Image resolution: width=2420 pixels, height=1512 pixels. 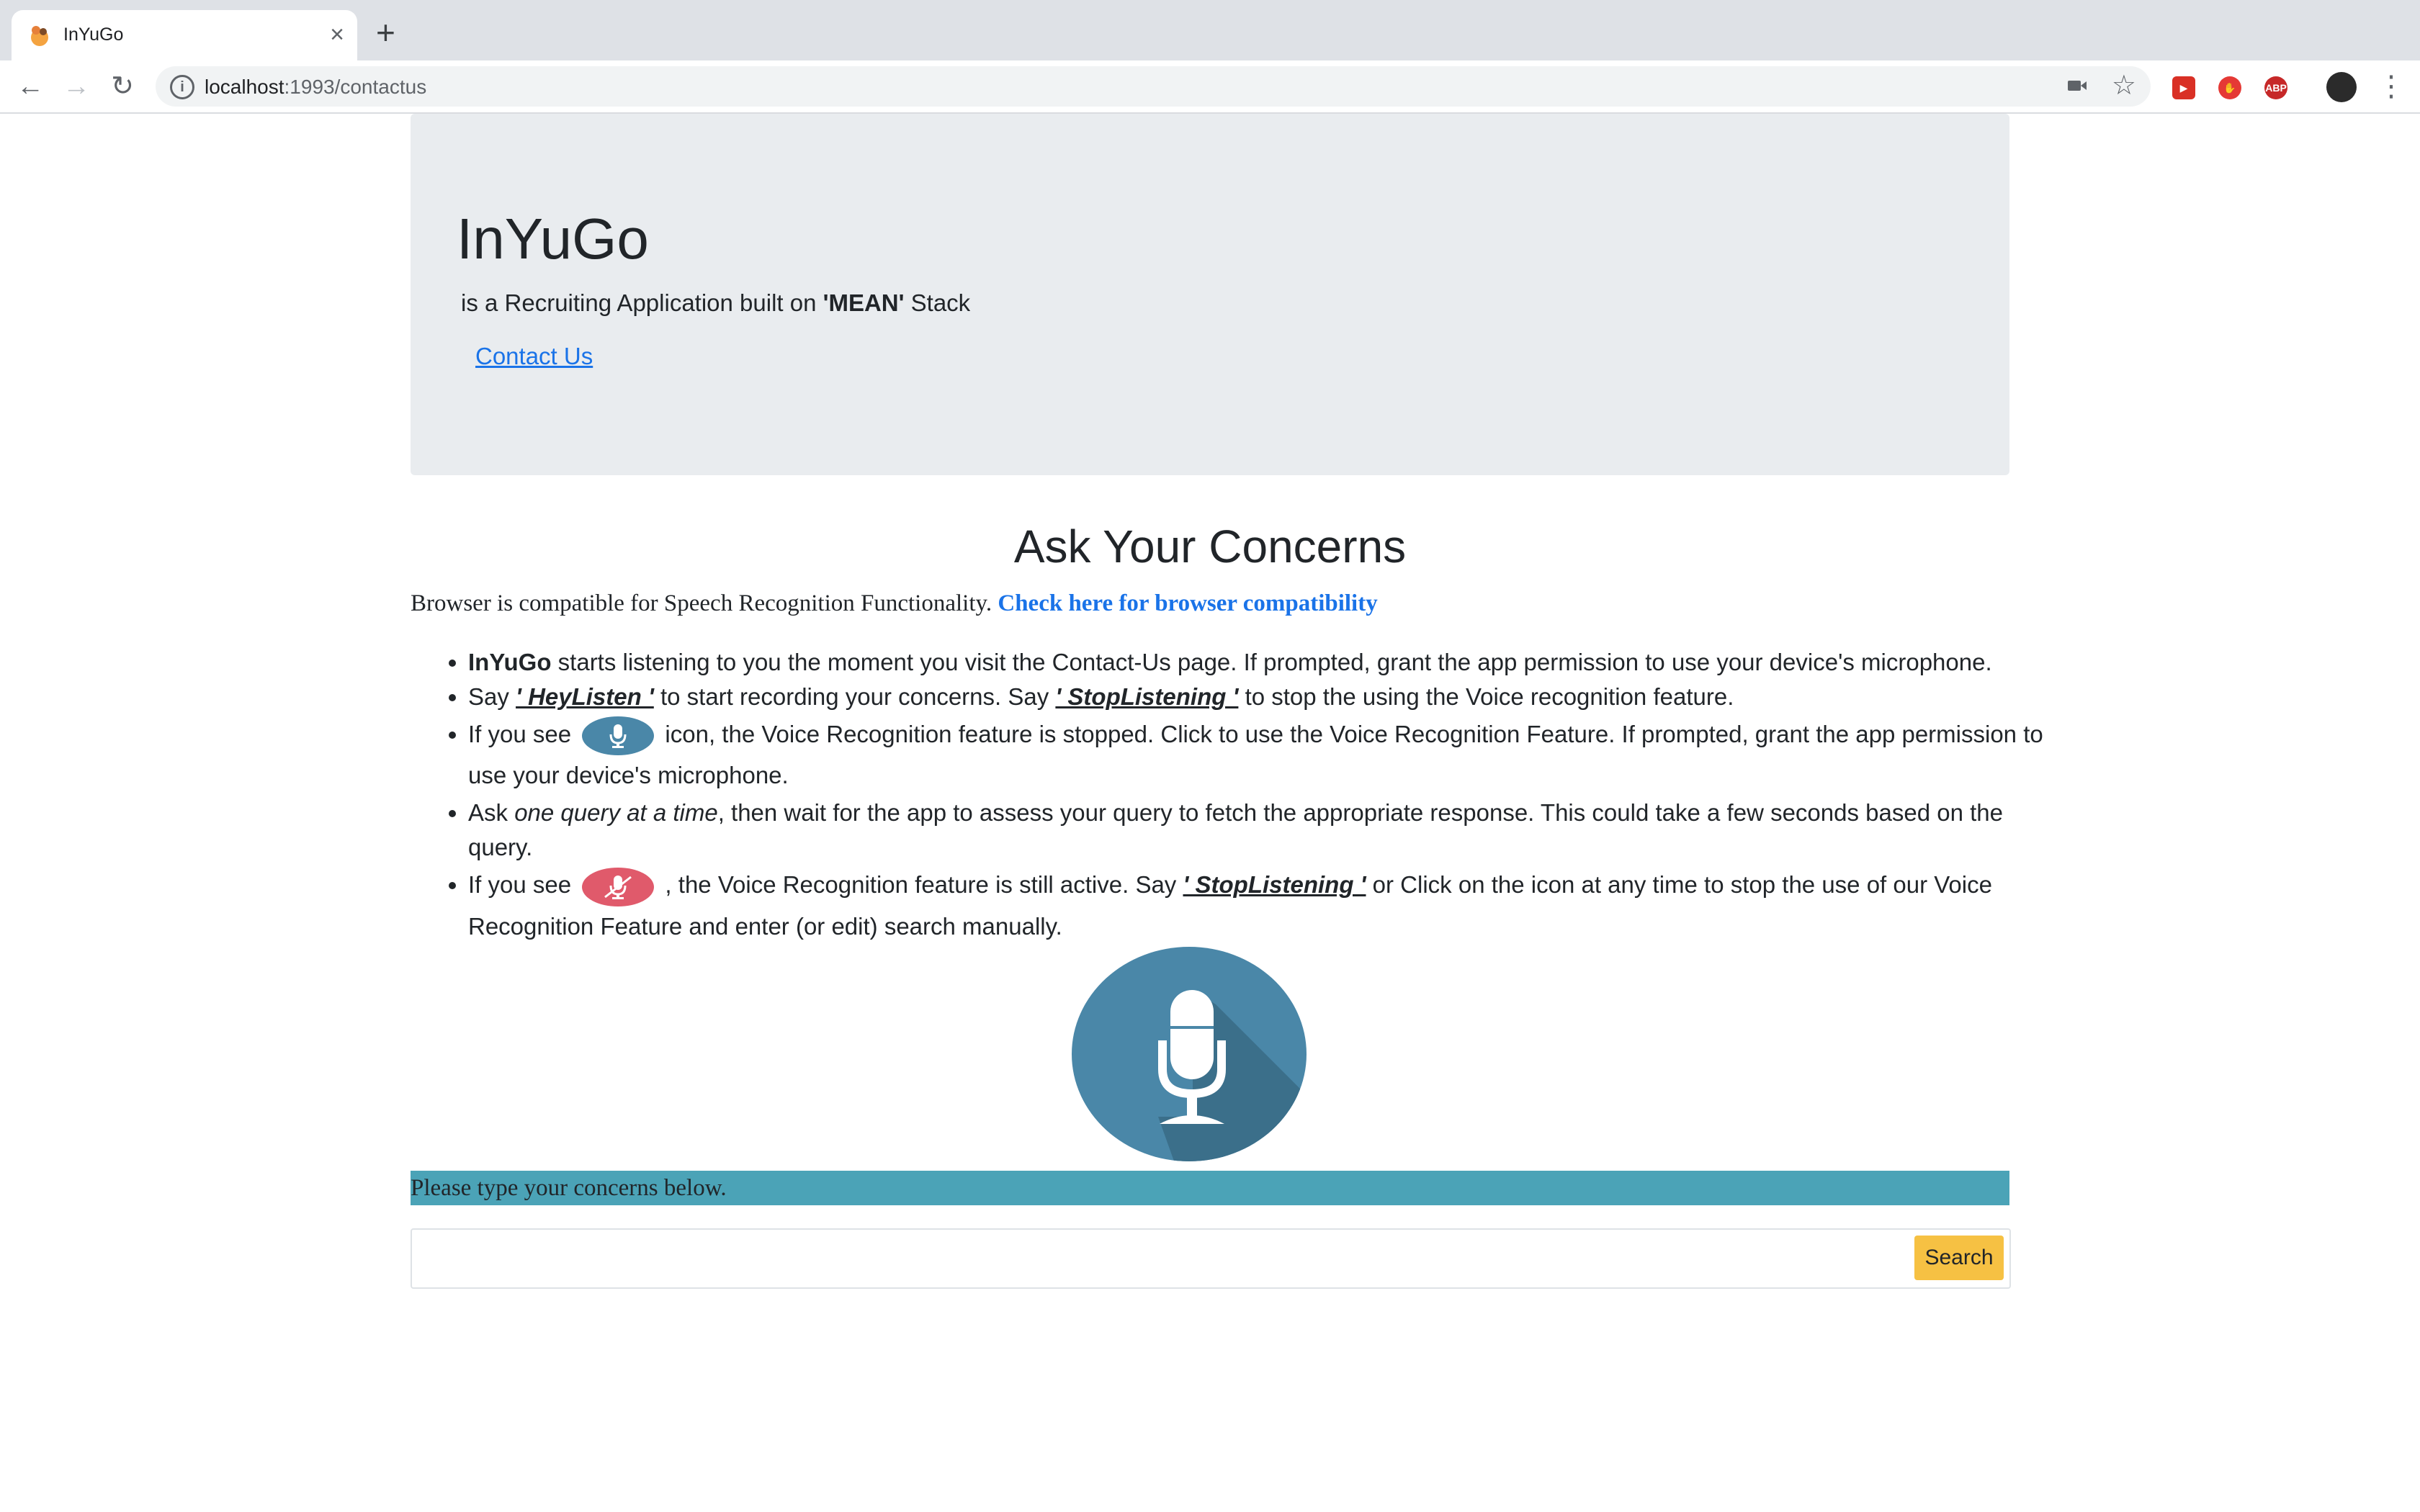 I want to click on search-button: Search, so click(x=1959, y=1258).